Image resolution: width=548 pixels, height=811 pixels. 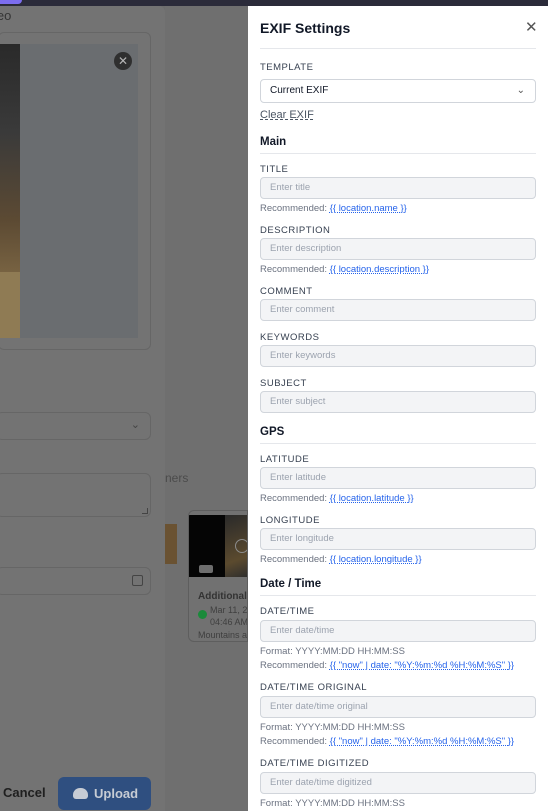 I want to click on modal-date-input, so click(x=75, y=581).